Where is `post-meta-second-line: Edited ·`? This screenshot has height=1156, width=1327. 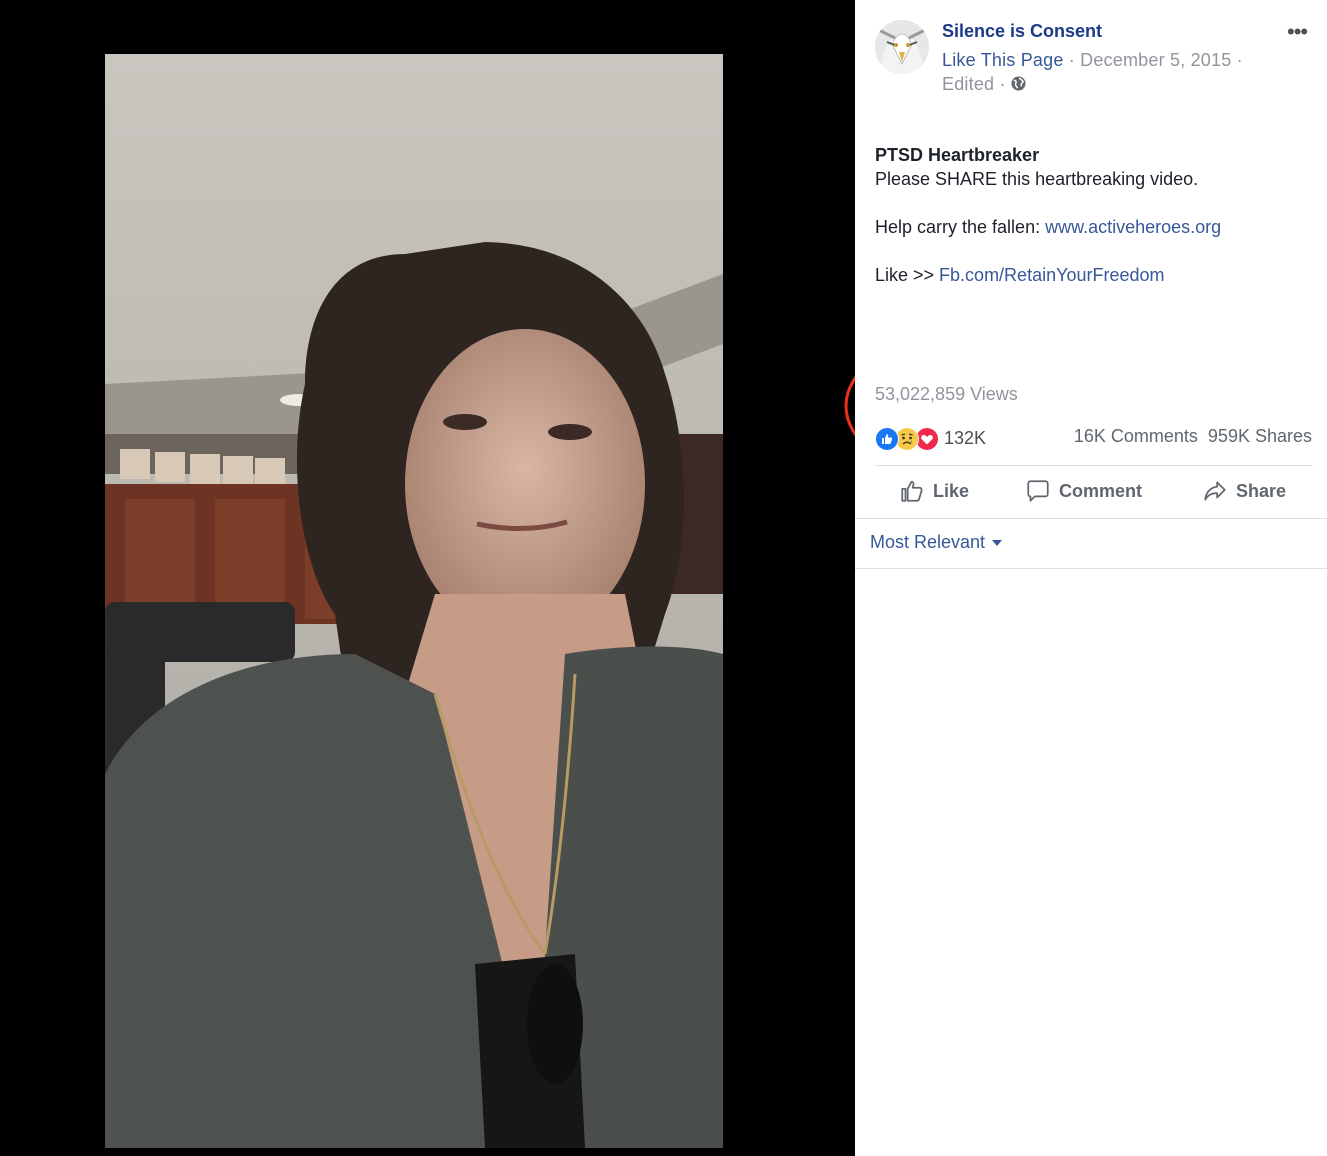
post-meta-second-line: Edited · is located at coordinates (984, 84).